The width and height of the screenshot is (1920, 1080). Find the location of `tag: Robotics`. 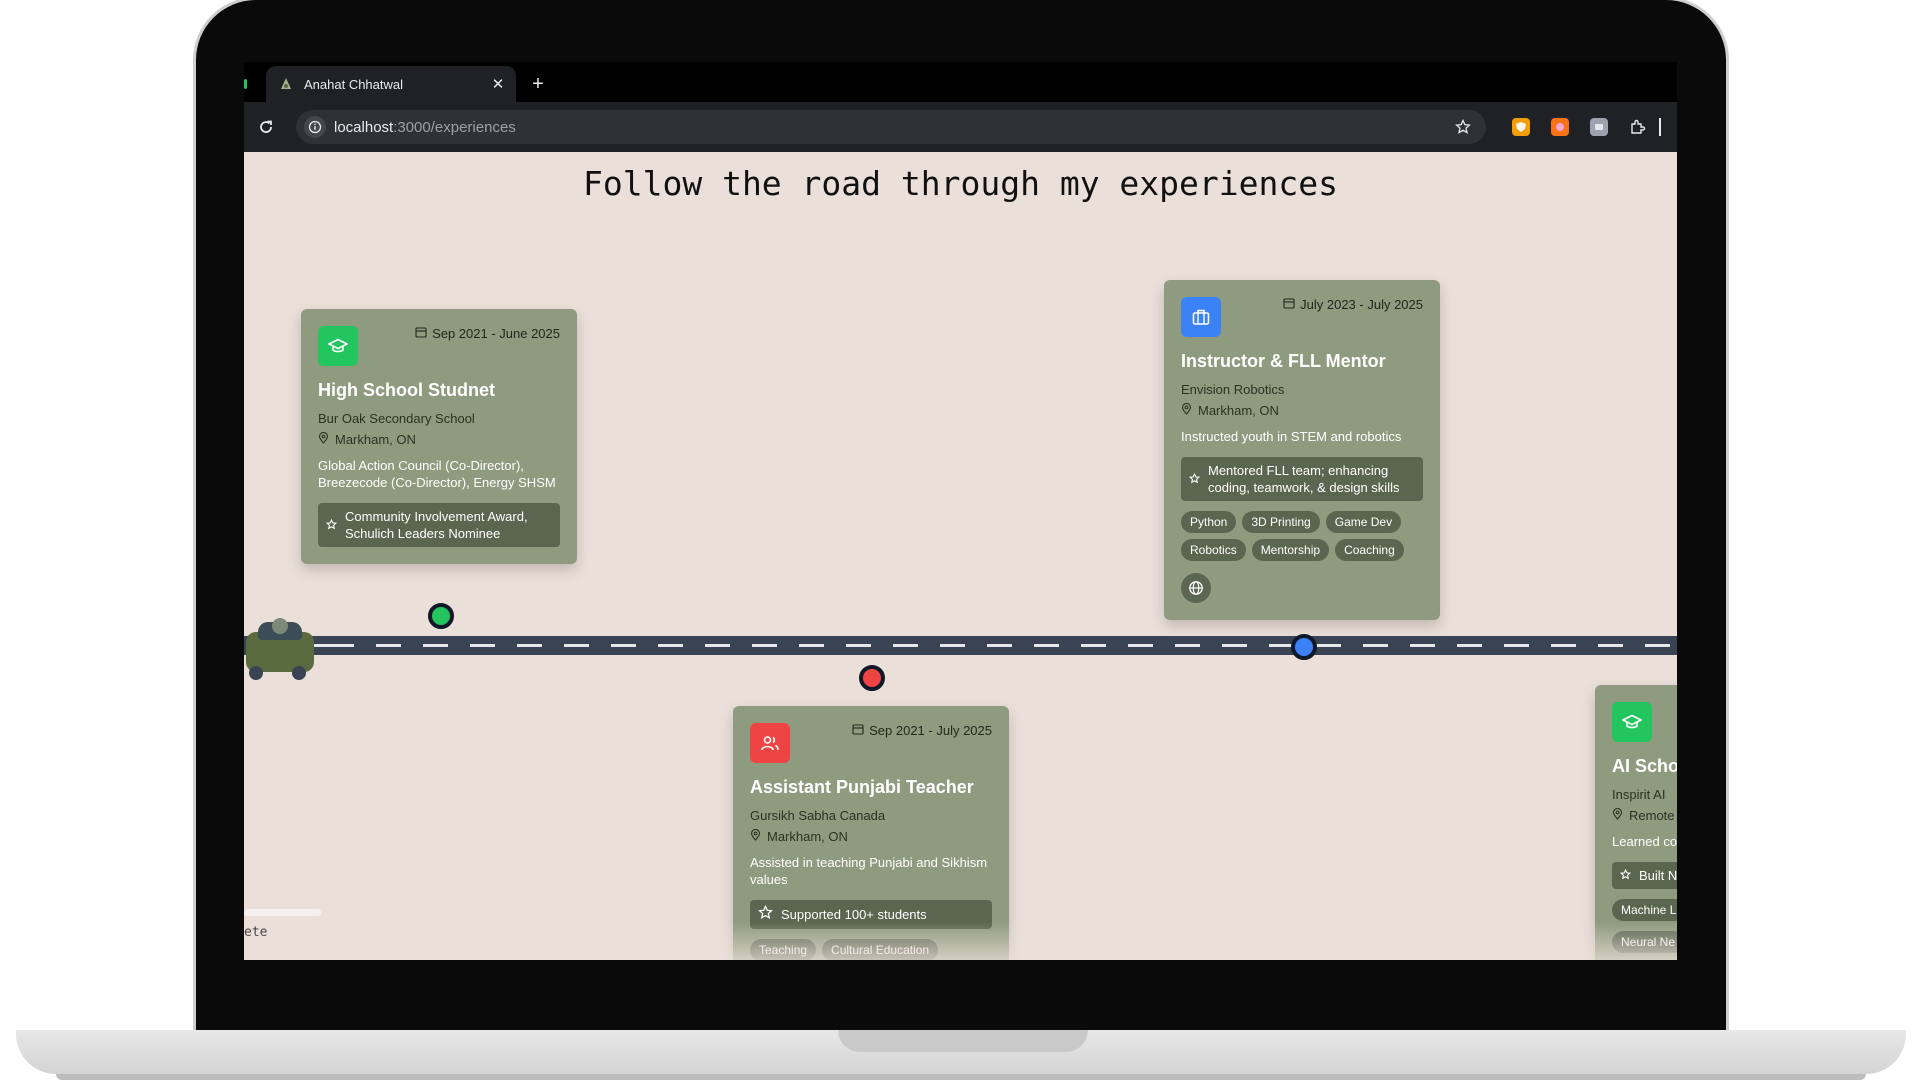

tag: Robotics is located at coordinates (1213, 550).